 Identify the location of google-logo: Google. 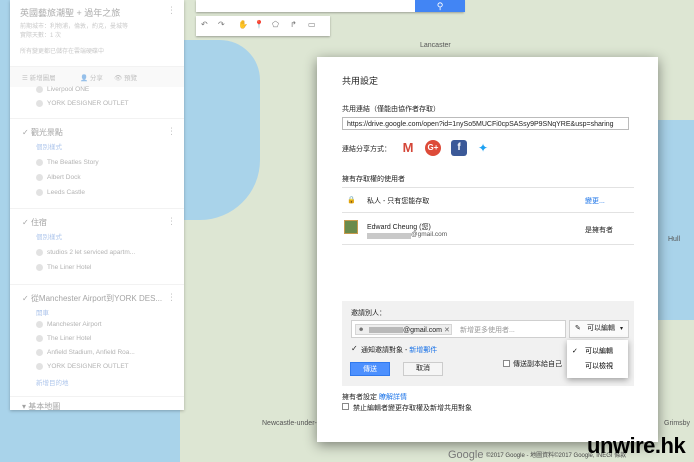
(466, 455).